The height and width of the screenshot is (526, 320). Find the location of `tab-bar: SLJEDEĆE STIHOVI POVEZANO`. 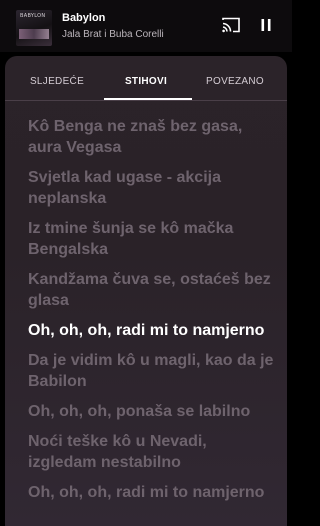

tab-bar: SLJEDEĆE STIHOVI POVEZANO is located at coordinates (146, 78).